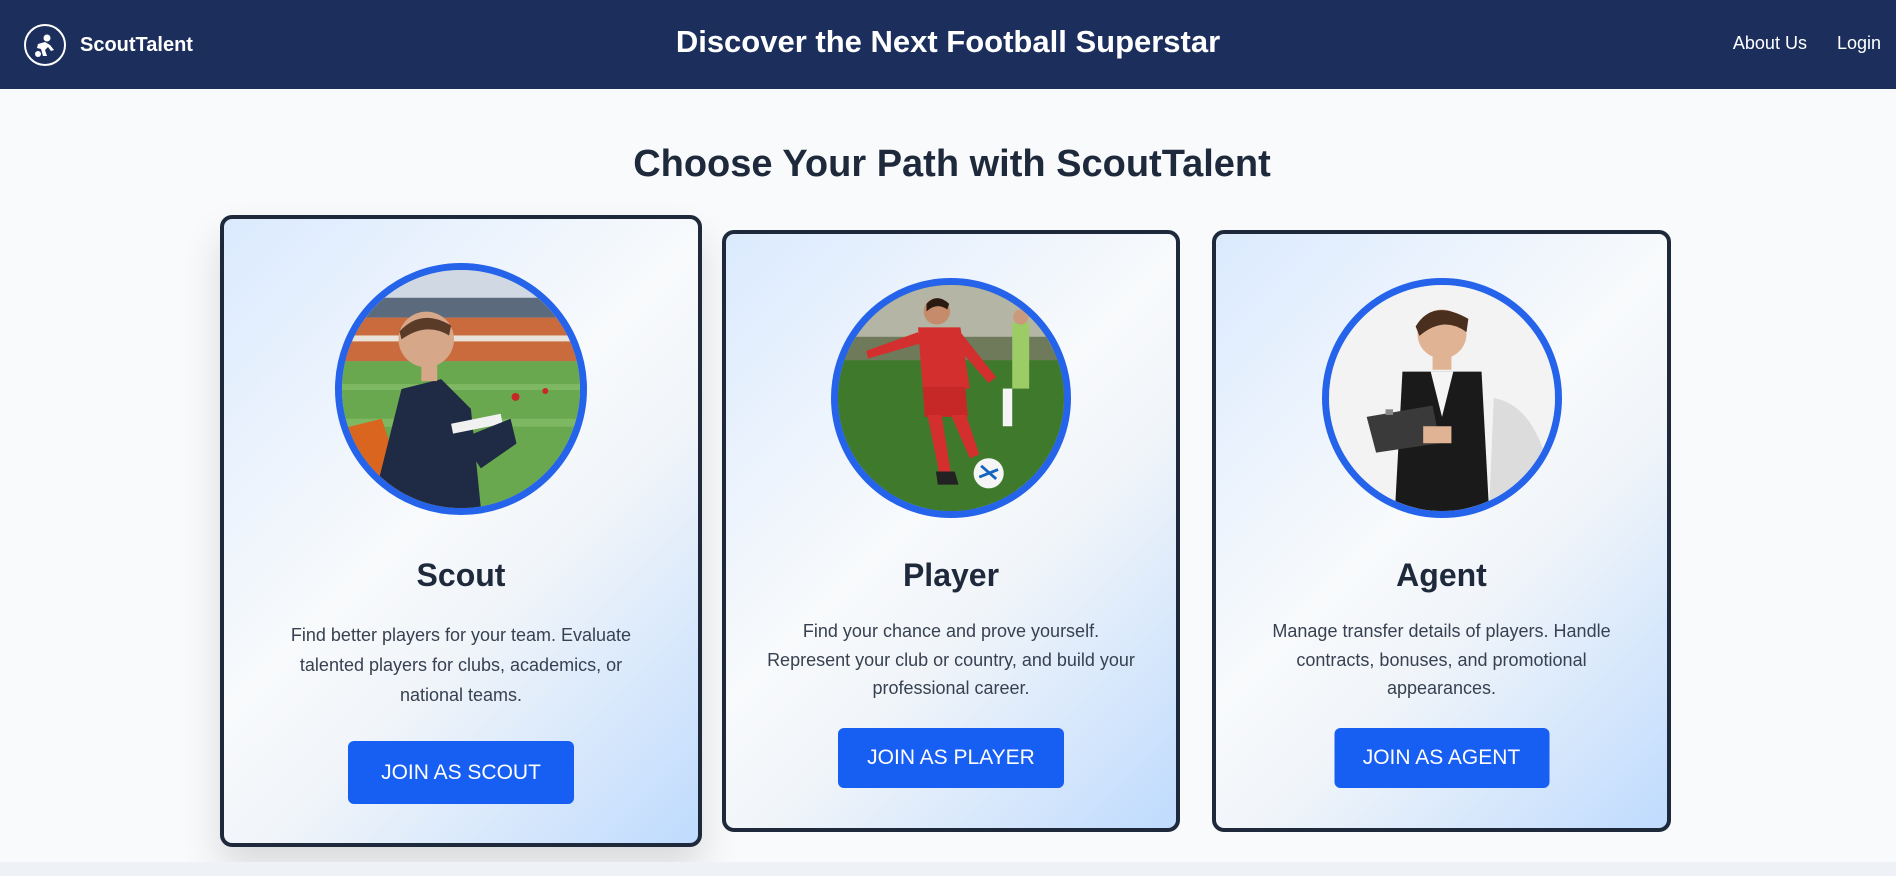 This screenshot has height=876, width=1896. What do you see at coordinates (951, 575) in the screenshot?
I see `card-title-player: Player` at bounding box center [951, 575].